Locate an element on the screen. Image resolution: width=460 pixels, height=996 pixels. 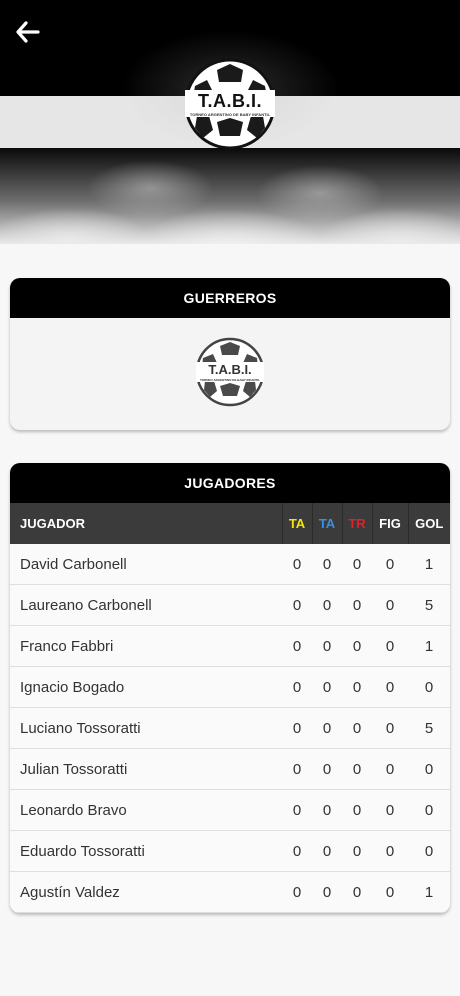
player-name: Leonardo Bravo is located at coordinates (146, 810).